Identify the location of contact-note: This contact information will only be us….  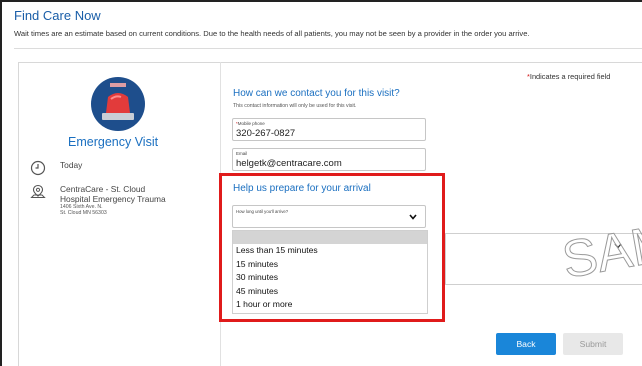
(295, 106).